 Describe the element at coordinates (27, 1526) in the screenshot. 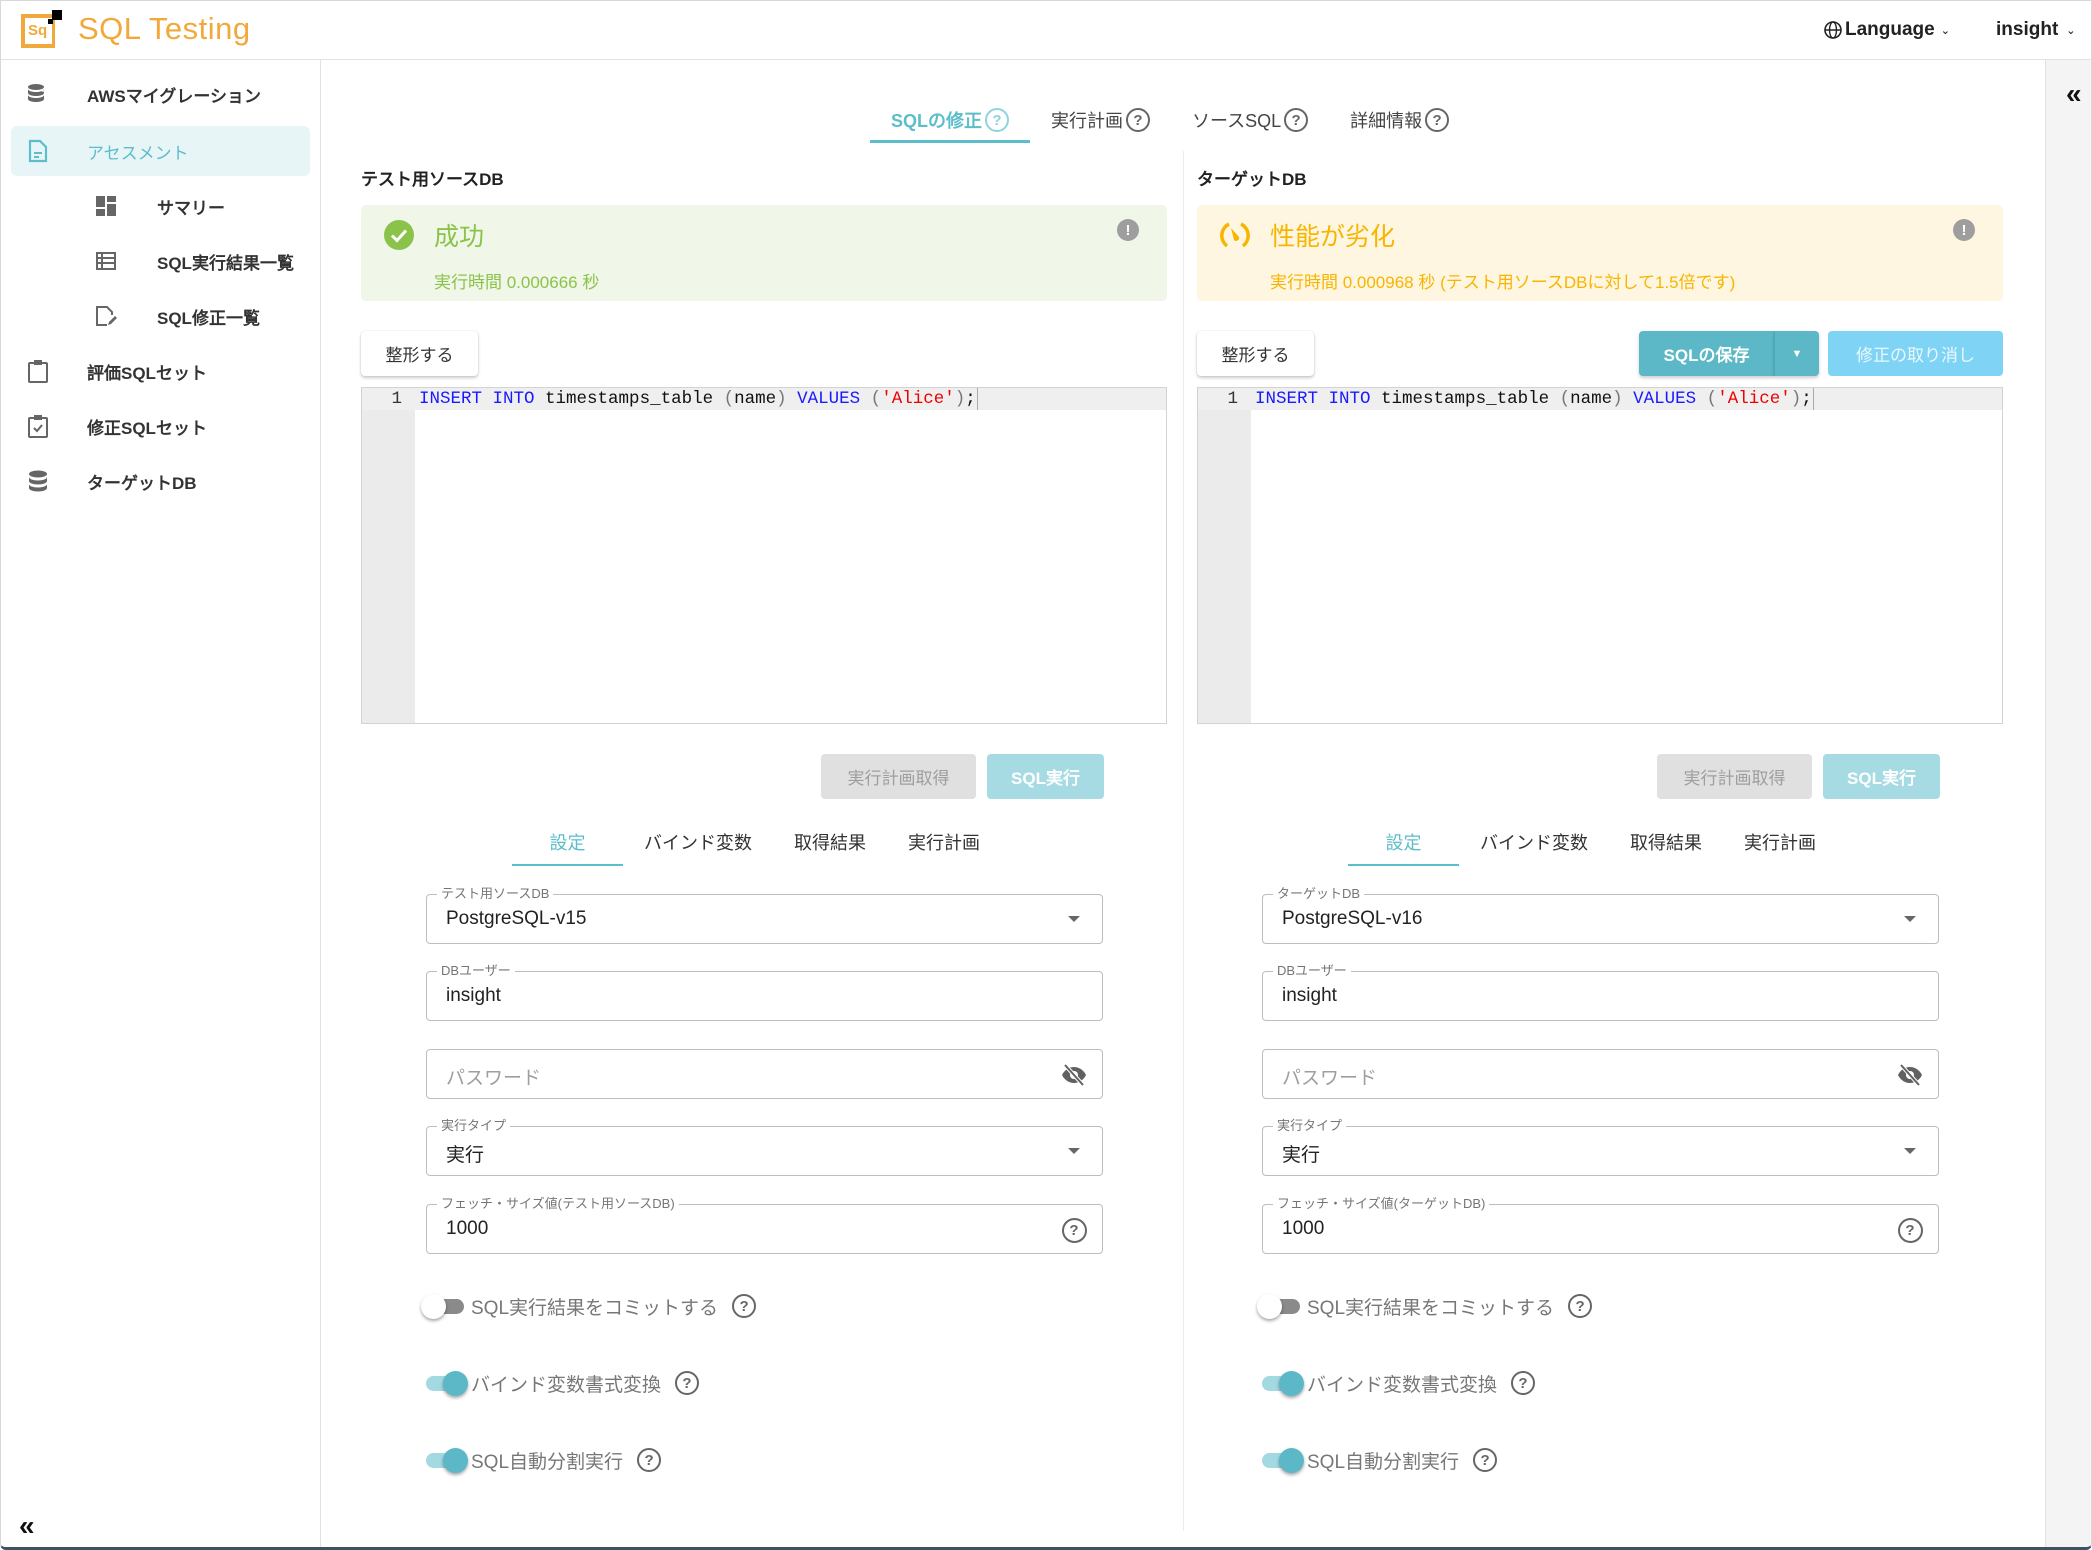

I see `collapse-sidebar-icon: «` at that location.